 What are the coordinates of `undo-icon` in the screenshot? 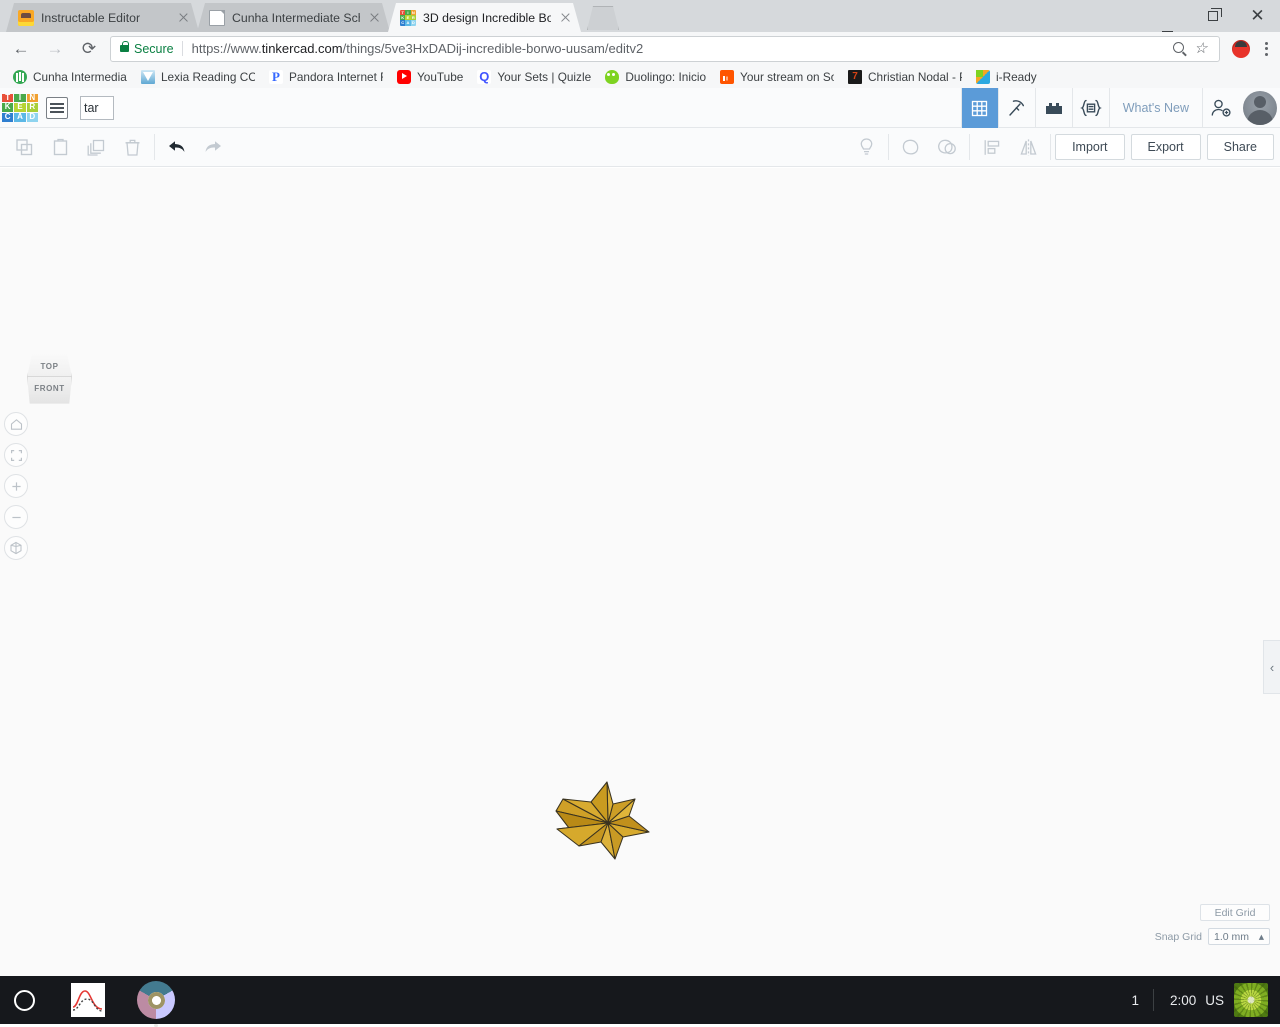 It's located at (177, 147).